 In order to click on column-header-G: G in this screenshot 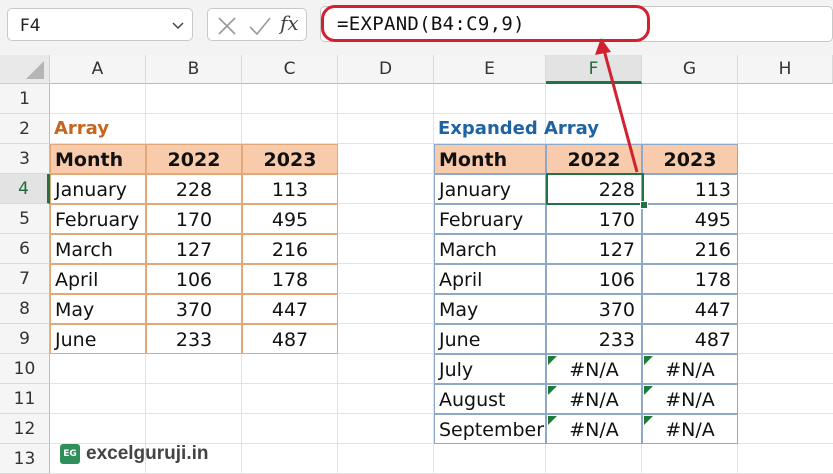, I will do `click(690, 69)`.